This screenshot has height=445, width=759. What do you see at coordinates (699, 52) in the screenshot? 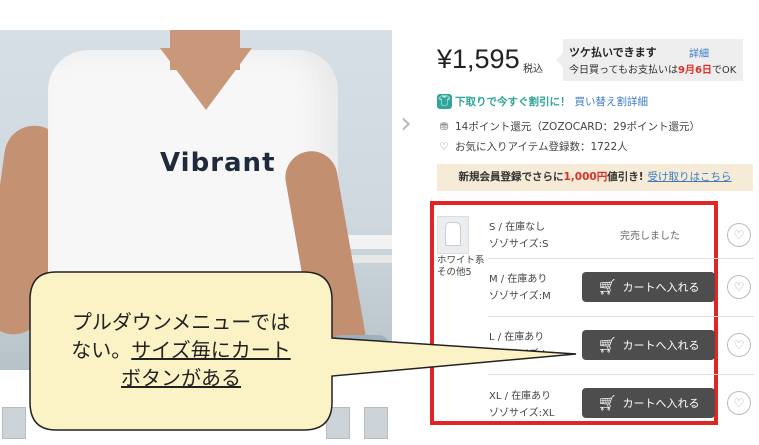
I see `pay-later-detail-link: 詳細` at bounding box center [699, 52].